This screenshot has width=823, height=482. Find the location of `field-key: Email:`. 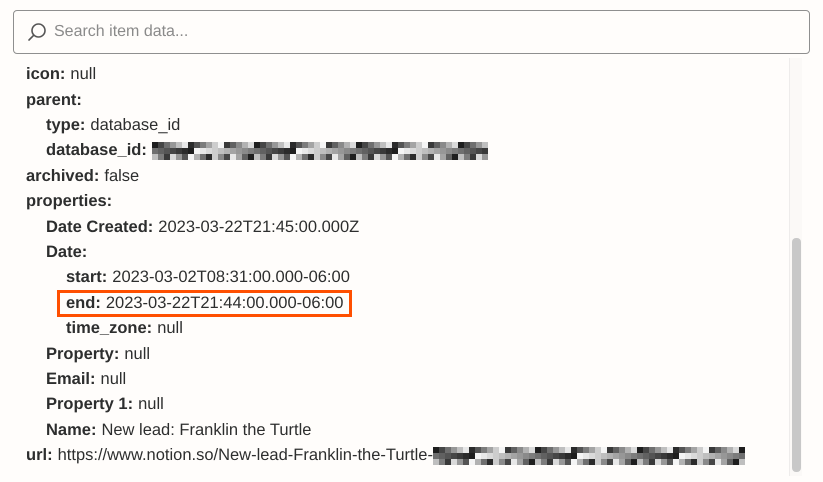

field-key: Email: is located at coordinates (71, 379).